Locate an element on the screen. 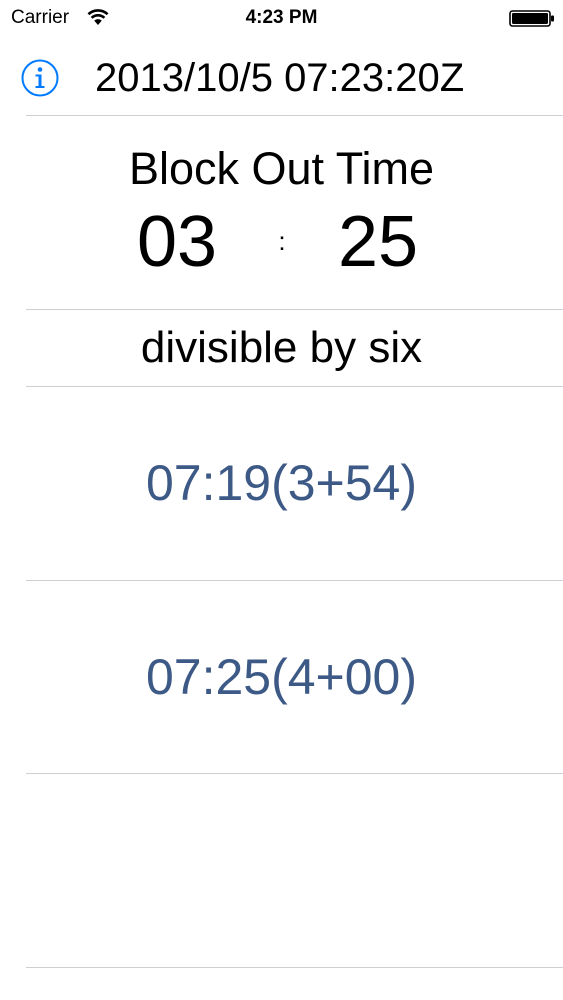 The width and height of the screenshot is (563, 1000). status-clock: 4:23 PM is located at coordinates (281, 17).